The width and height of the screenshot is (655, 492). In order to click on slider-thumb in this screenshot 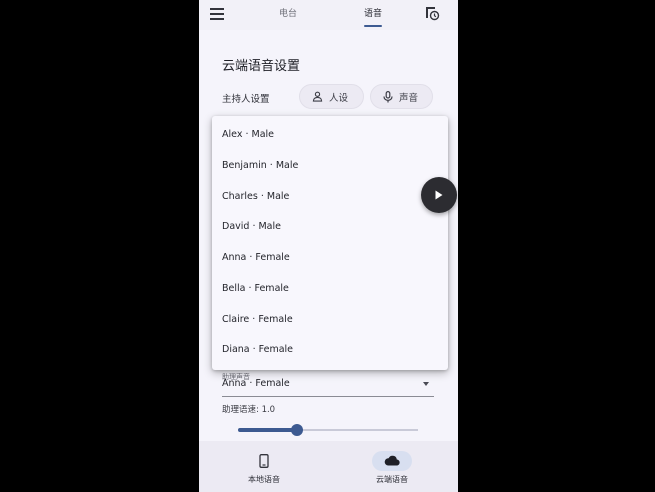, I will do `click(297, 430)`.